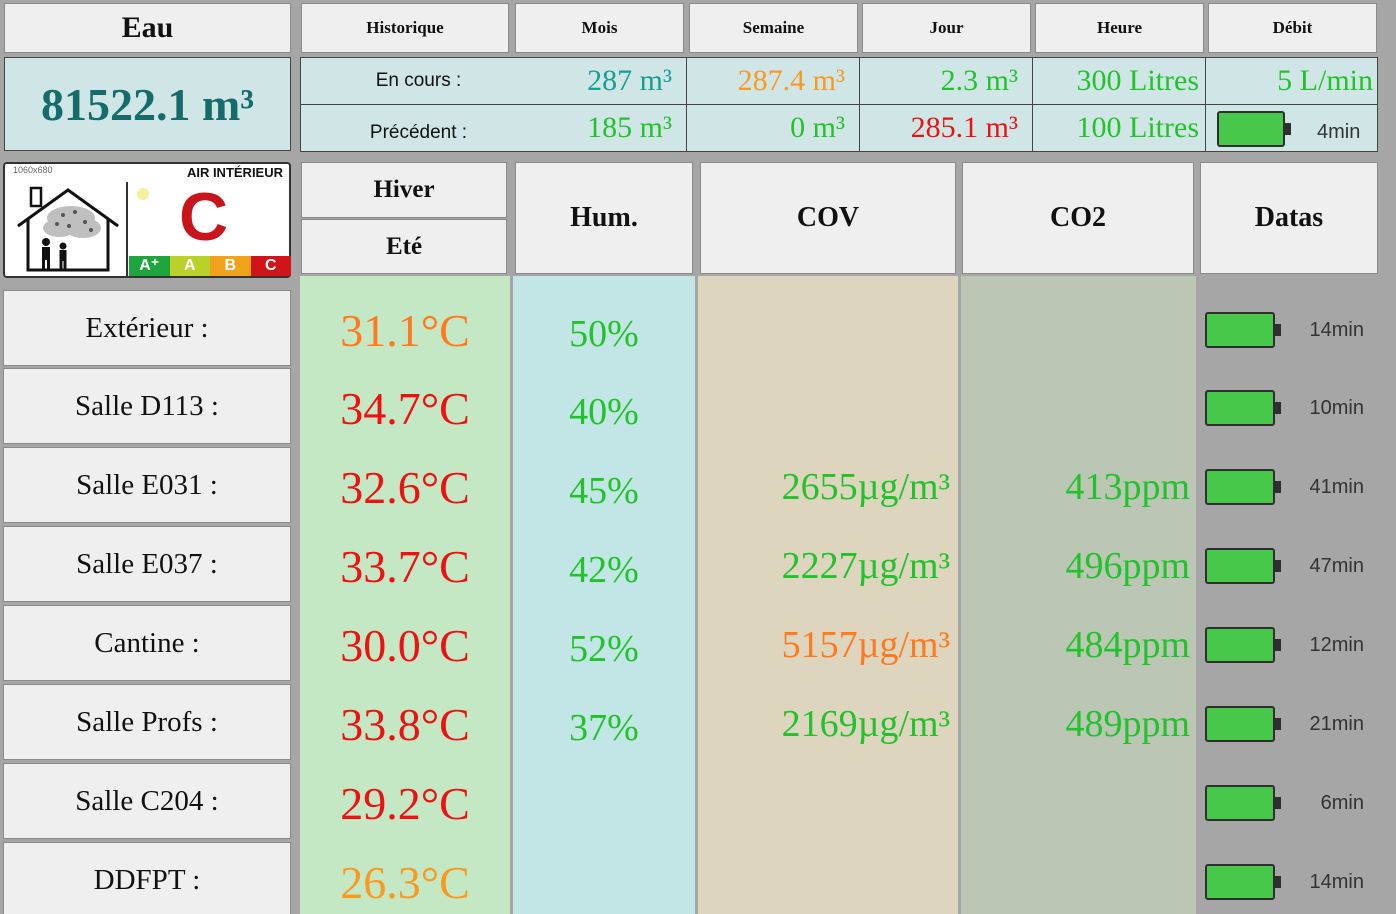  Describe the element at coordinates (599, 28) in the screenshot. I see `tab-mois: Mois` at that location.